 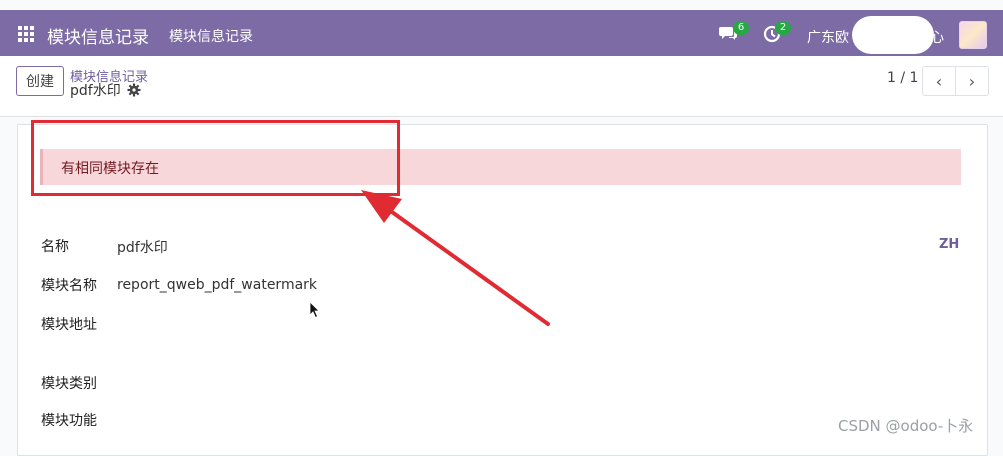 What do you see at coordinates (134, 90) in the screenshot?
I see `gear-icon` at bounding box center [134, 90].